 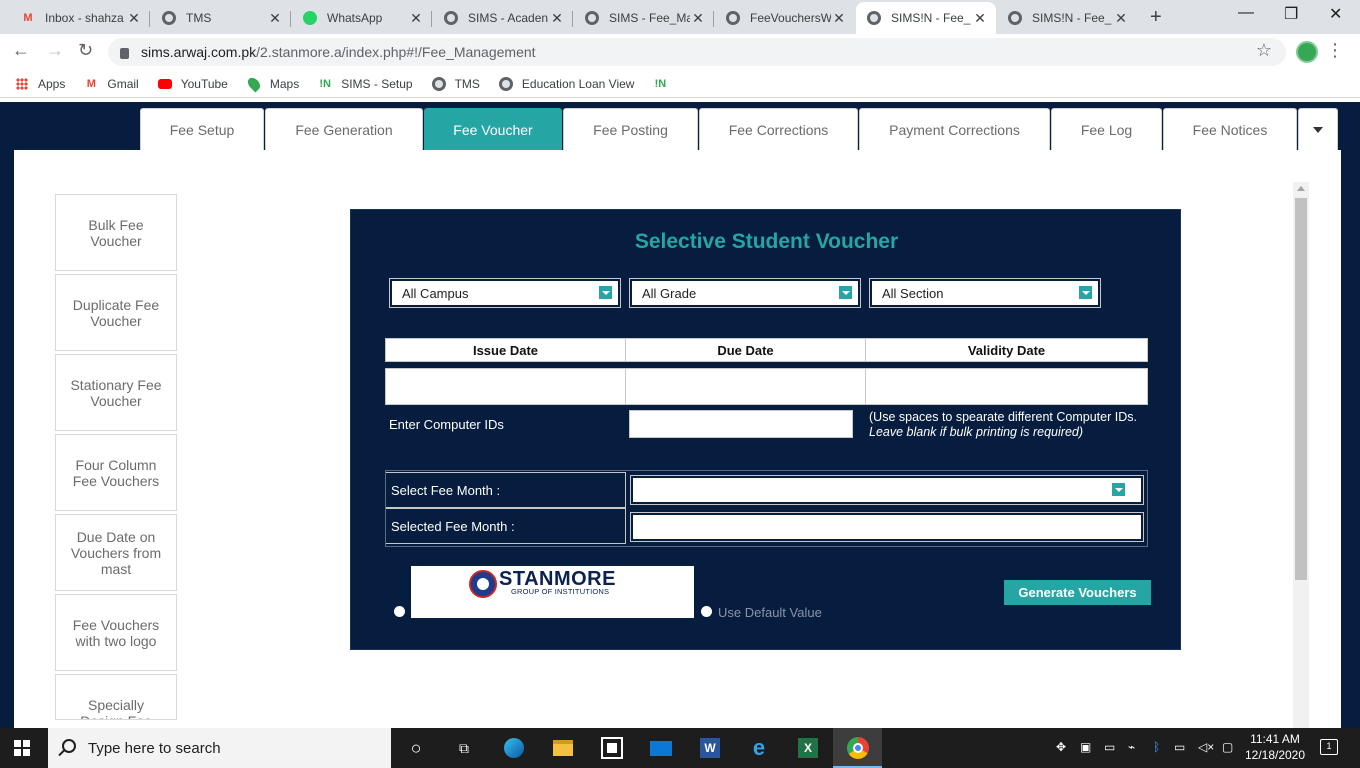 I want to click on tab-title: TMS, so click(x=199, y=18).